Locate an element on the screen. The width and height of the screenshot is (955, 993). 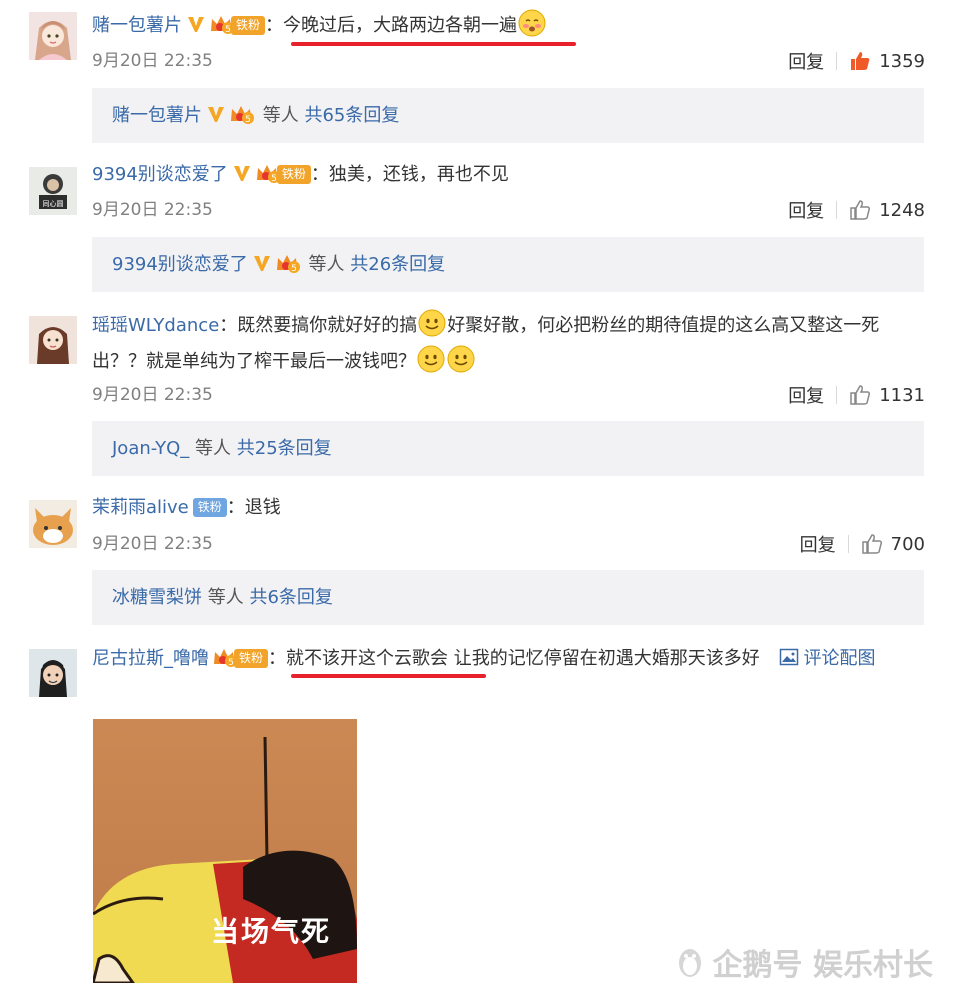
comment-text: ：既然要搞你就好好的搞 is located at coordinates (318, 325).